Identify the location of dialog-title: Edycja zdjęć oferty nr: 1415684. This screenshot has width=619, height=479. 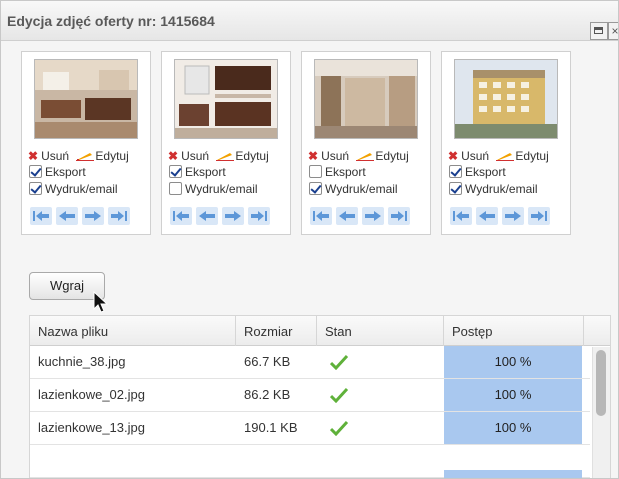
(111, 21).